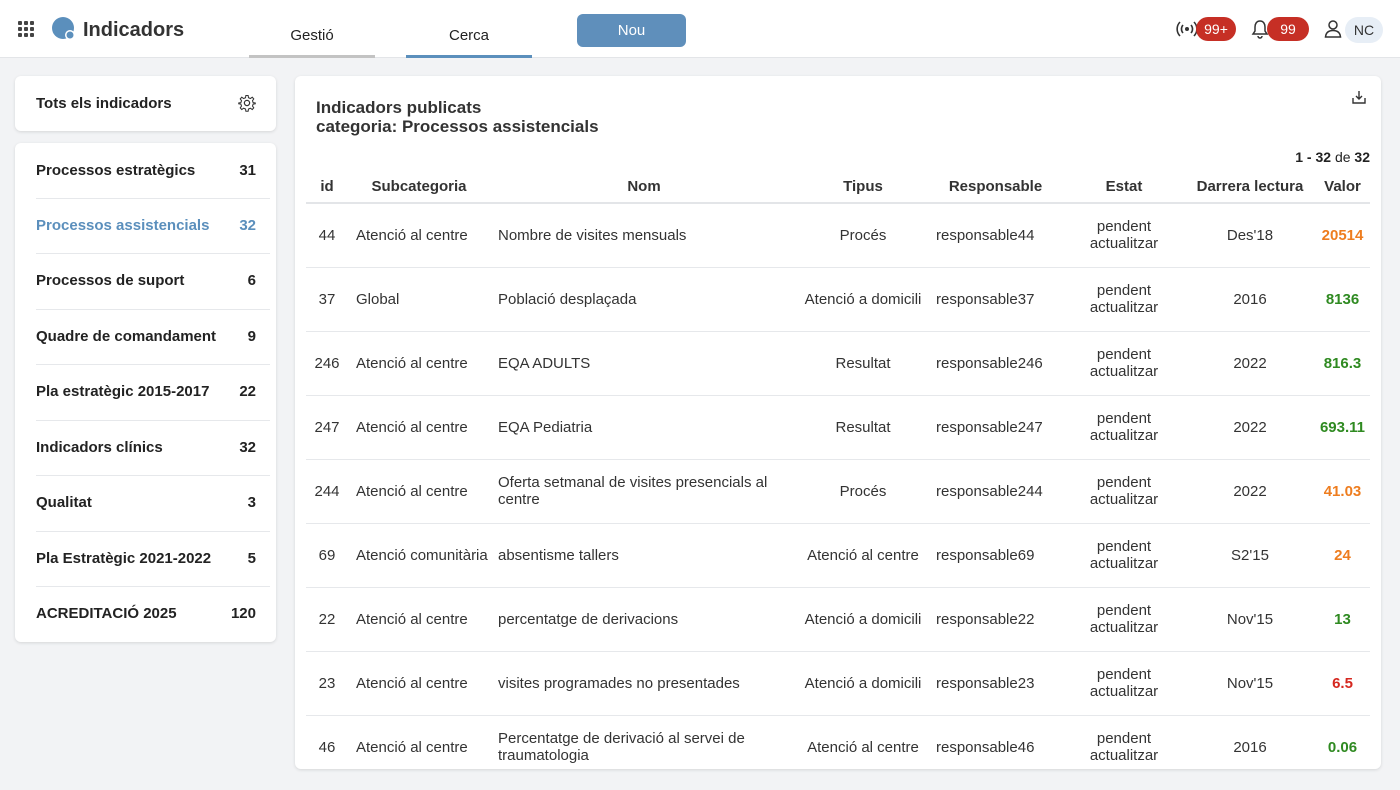 The width and height of the screenshot is (1400, 790). I want to click on cell-valor: 693.11, so click(1342, 427).